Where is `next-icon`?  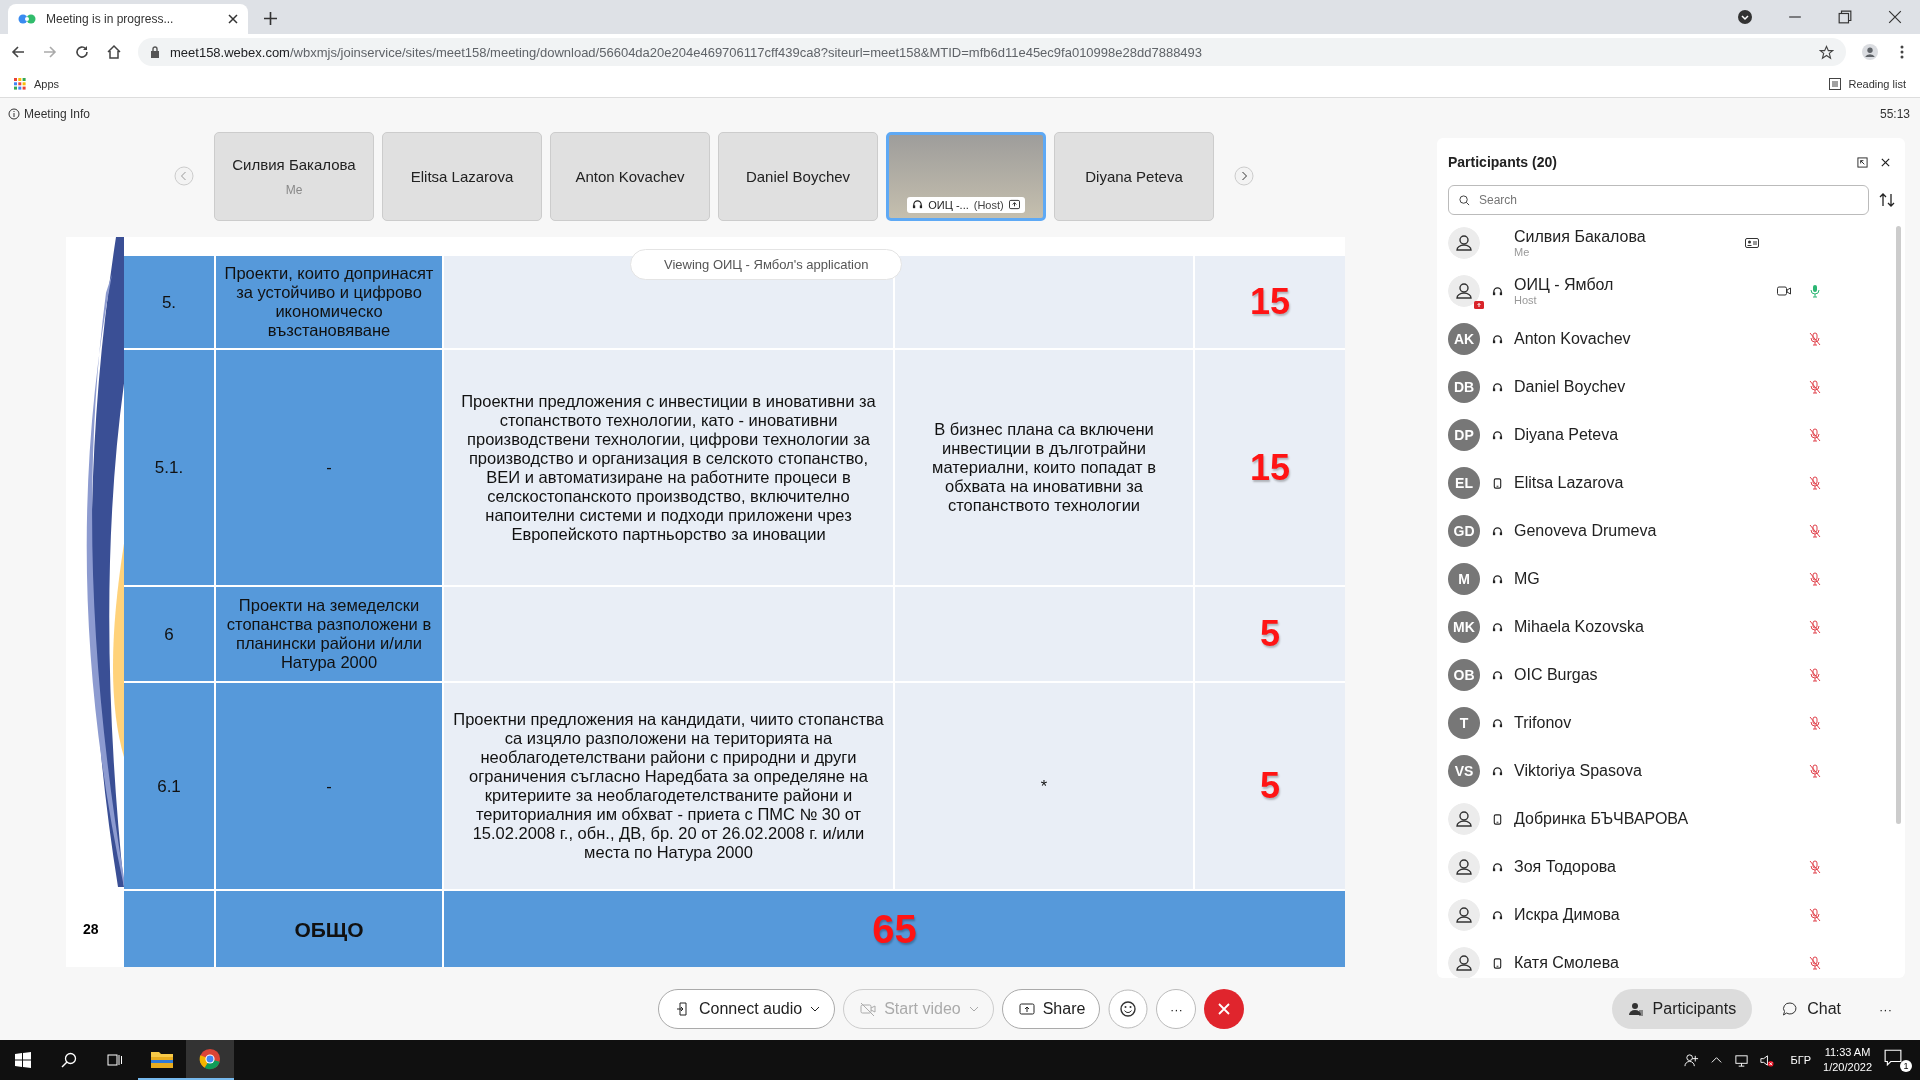
next-icon is located at coordinates (1244, 176).